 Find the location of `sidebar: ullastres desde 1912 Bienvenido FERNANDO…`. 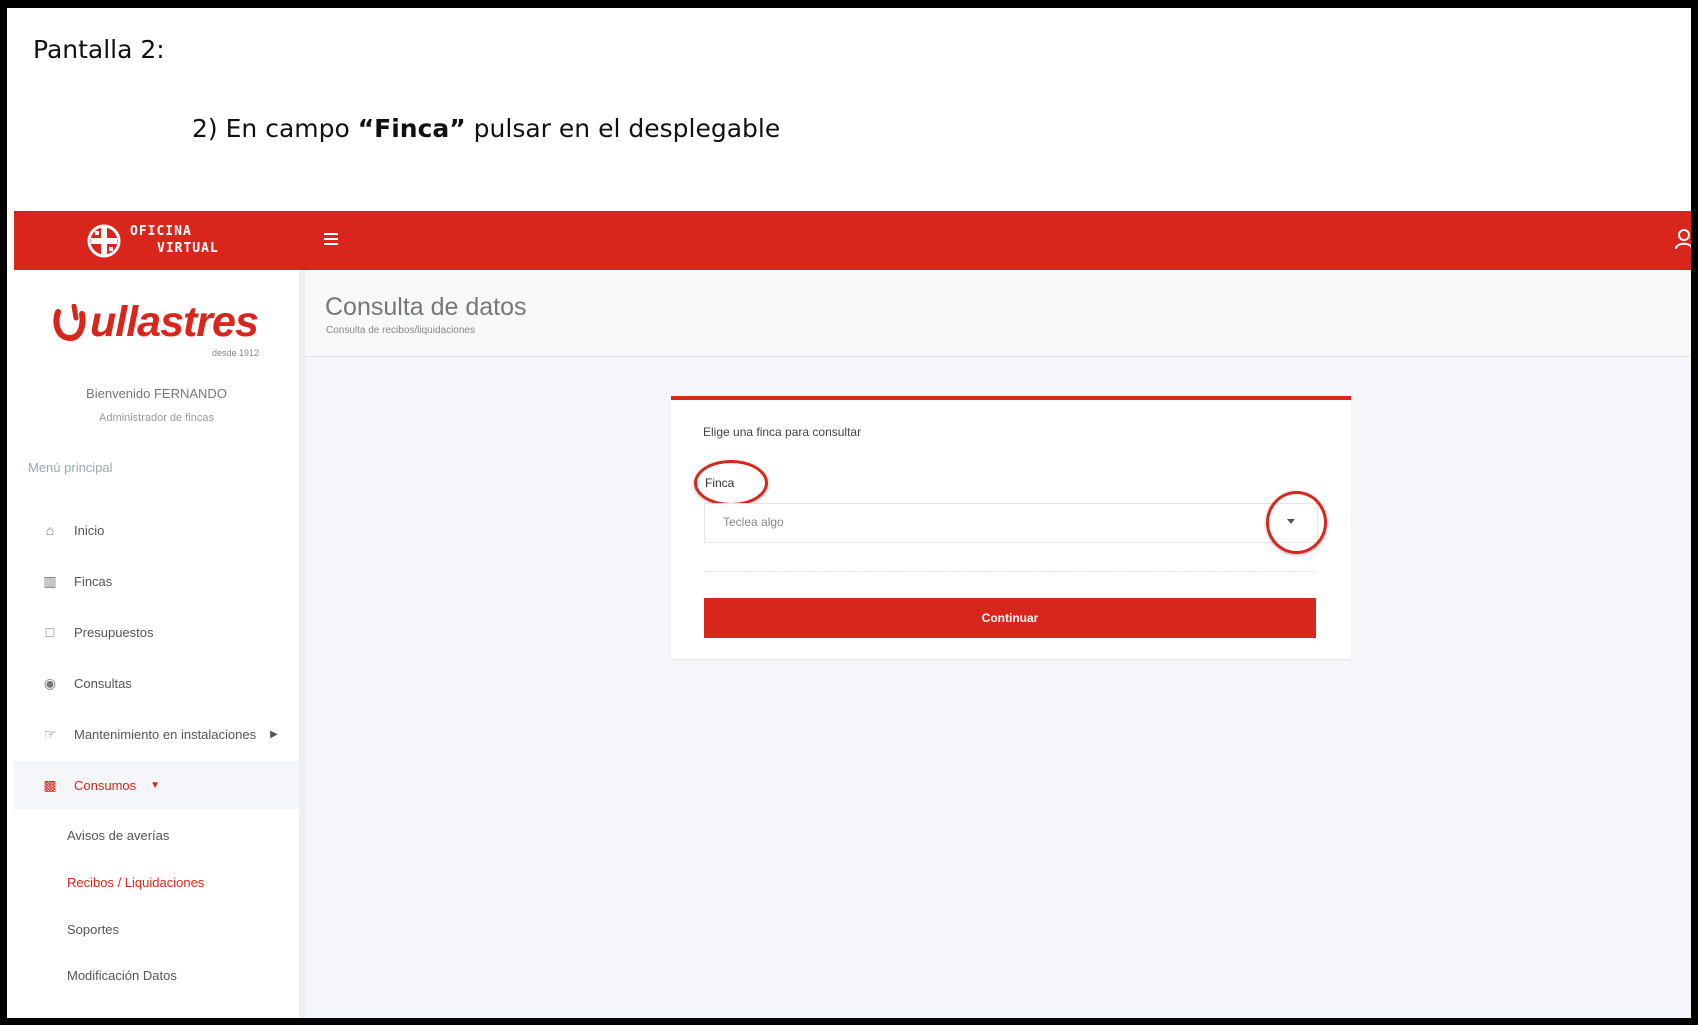

sidebar: ullastres desde 1912 Bienvenido FERNANDO… is located at coordinates (159, 644).